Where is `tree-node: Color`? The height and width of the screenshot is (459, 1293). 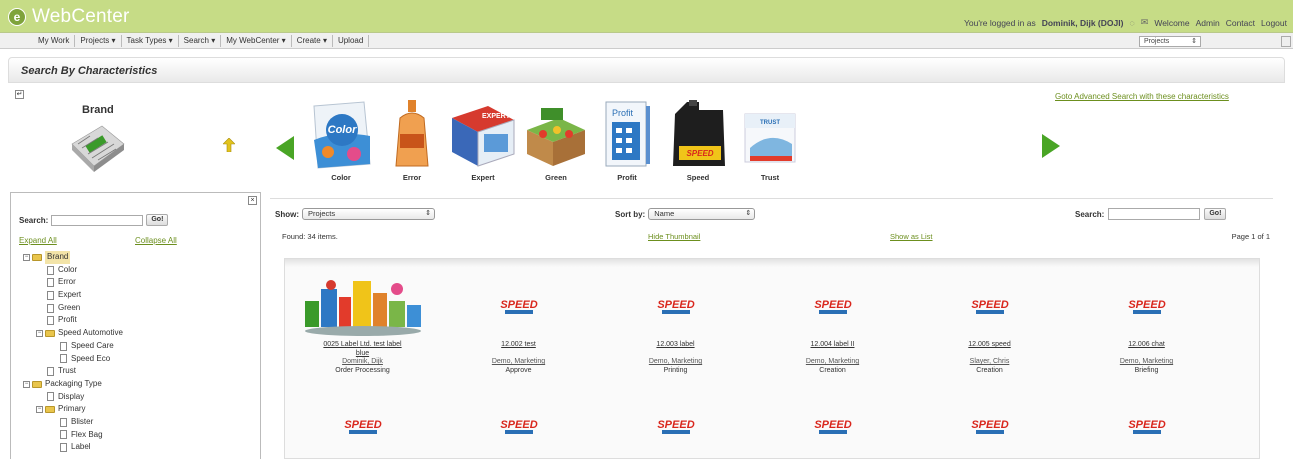
tree-node: Color is located at coordinates (73, 270).